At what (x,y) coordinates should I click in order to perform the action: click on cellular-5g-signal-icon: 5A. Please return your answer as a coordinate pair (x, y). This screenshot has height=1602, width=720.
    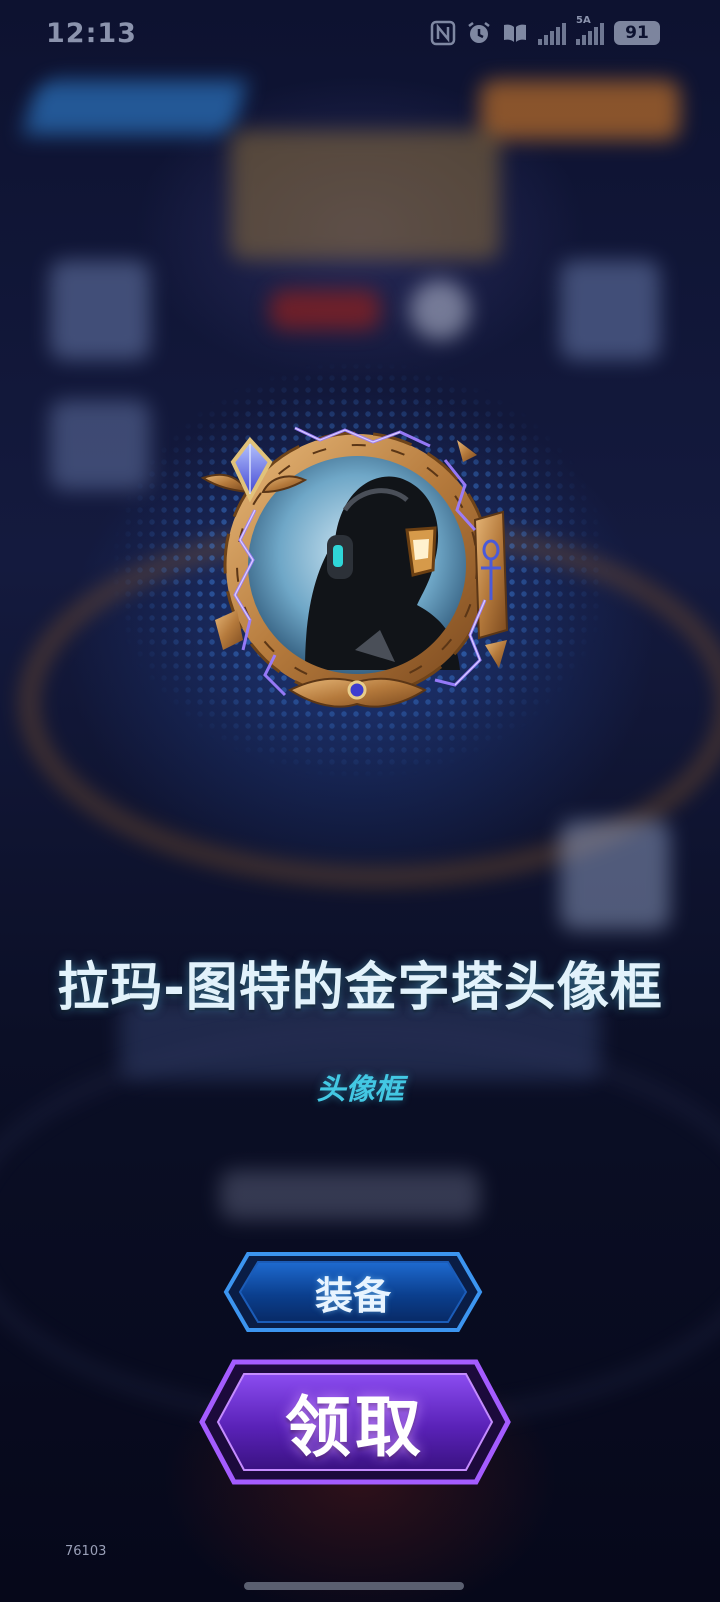
    Looking at the image, I should click on (590, 30).